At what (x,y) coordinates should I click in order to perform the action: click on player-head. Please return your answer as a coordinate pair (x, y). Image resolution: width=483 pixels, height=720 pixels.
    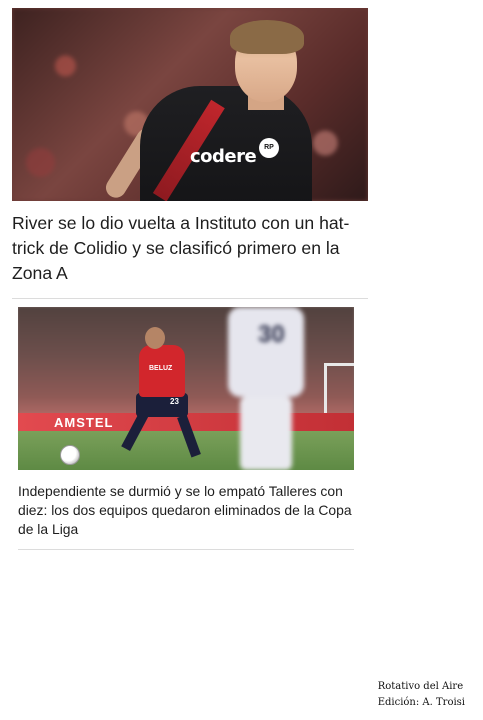
    Looking at the image, I should click on (155, 338).